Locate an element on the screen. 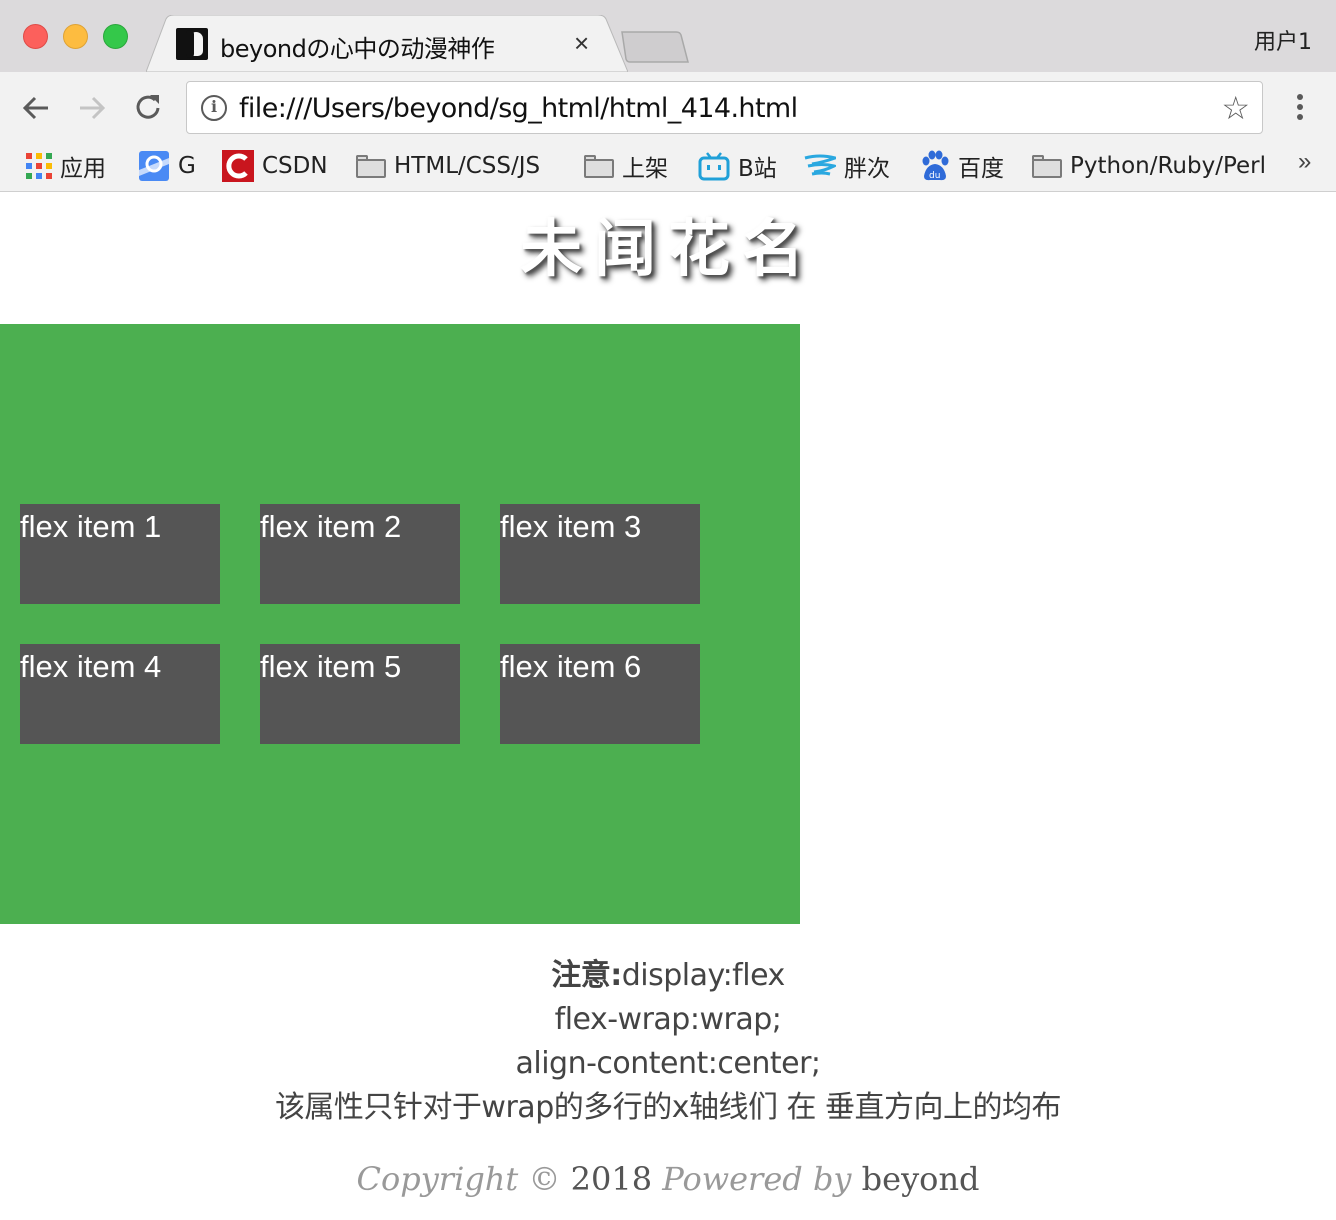 This screenshot has height=1220, width=1336. bookmark-apps: 应用 is located at coordinates (66, 166).